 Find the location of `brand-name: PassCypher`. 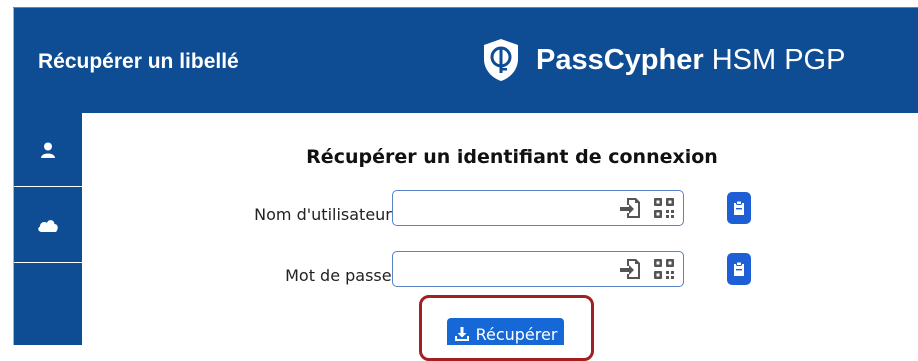

brand-name: PassCypher is located at coordinates (620, 59).